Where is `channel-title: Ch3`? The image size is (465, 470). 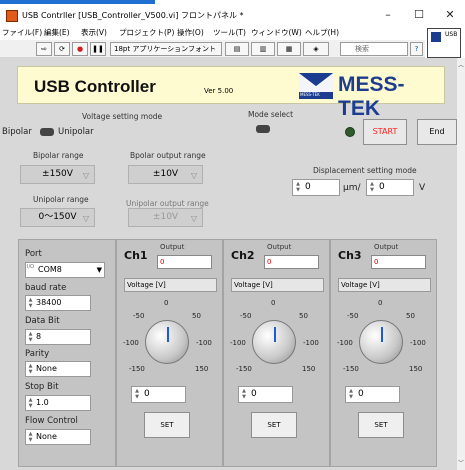 channel-title: Ch3 is located at coordinates (350, 255).